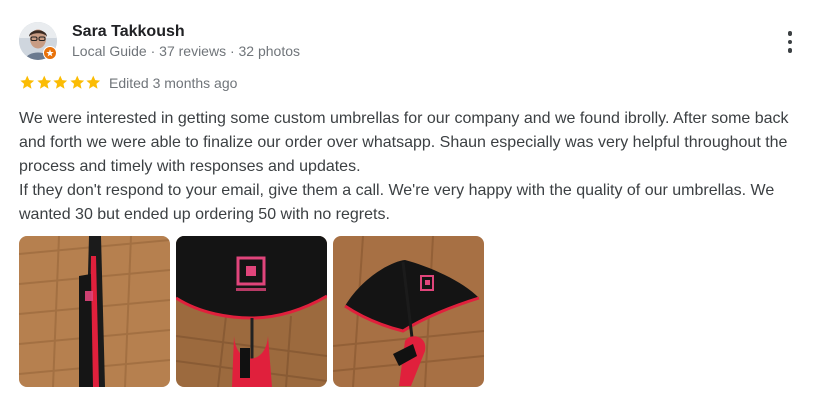 Image resolution: width=821 pixels, height=396 pixels. Describe the element at coordinates (790, 42) in the screenshot. I see `more-options-icon` at that location.